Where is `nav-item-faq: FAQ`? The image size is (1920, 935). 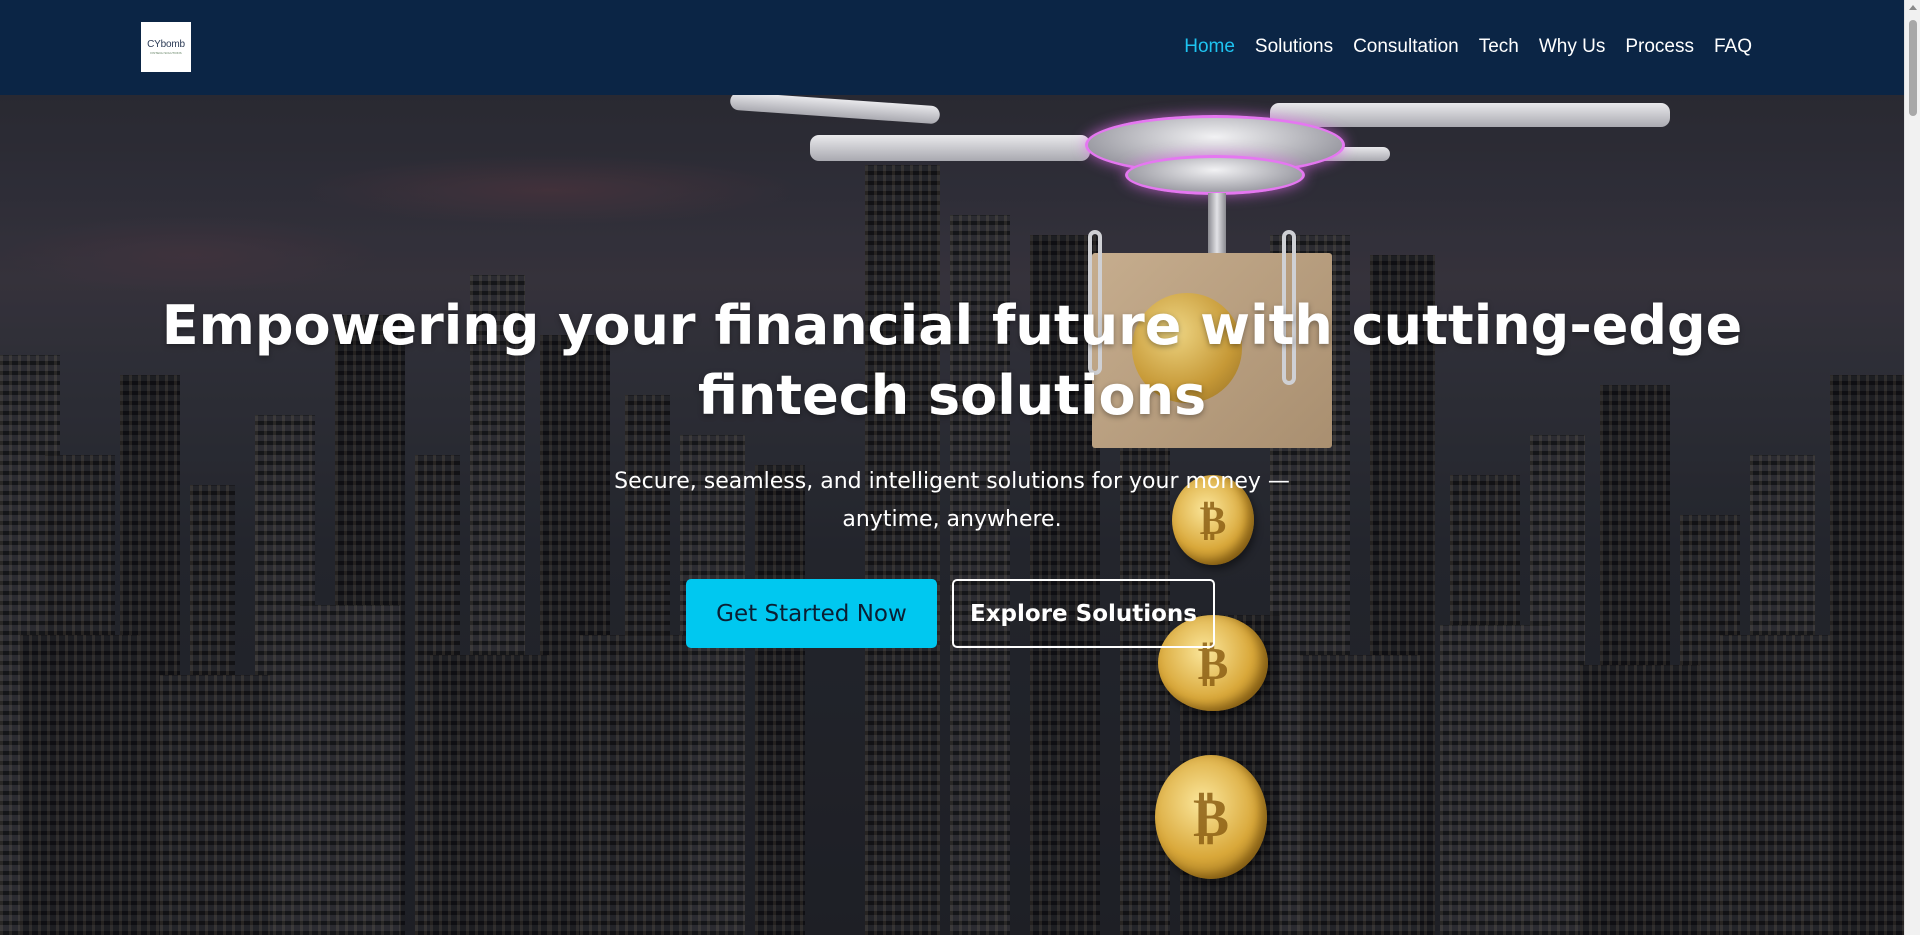
nav-item-faq: FAQ is located at coordinates (1733, 47).